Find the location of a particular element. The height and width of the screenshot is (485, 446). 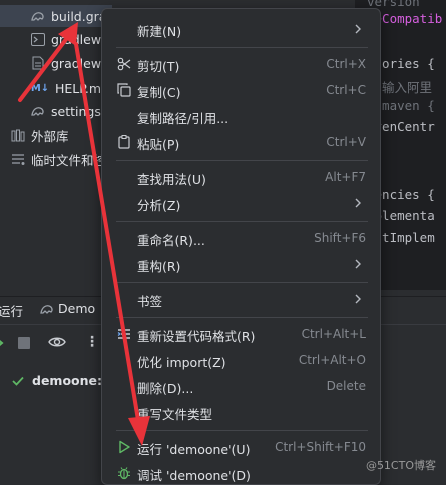

eye-icon is located at coordinates (57, 342).